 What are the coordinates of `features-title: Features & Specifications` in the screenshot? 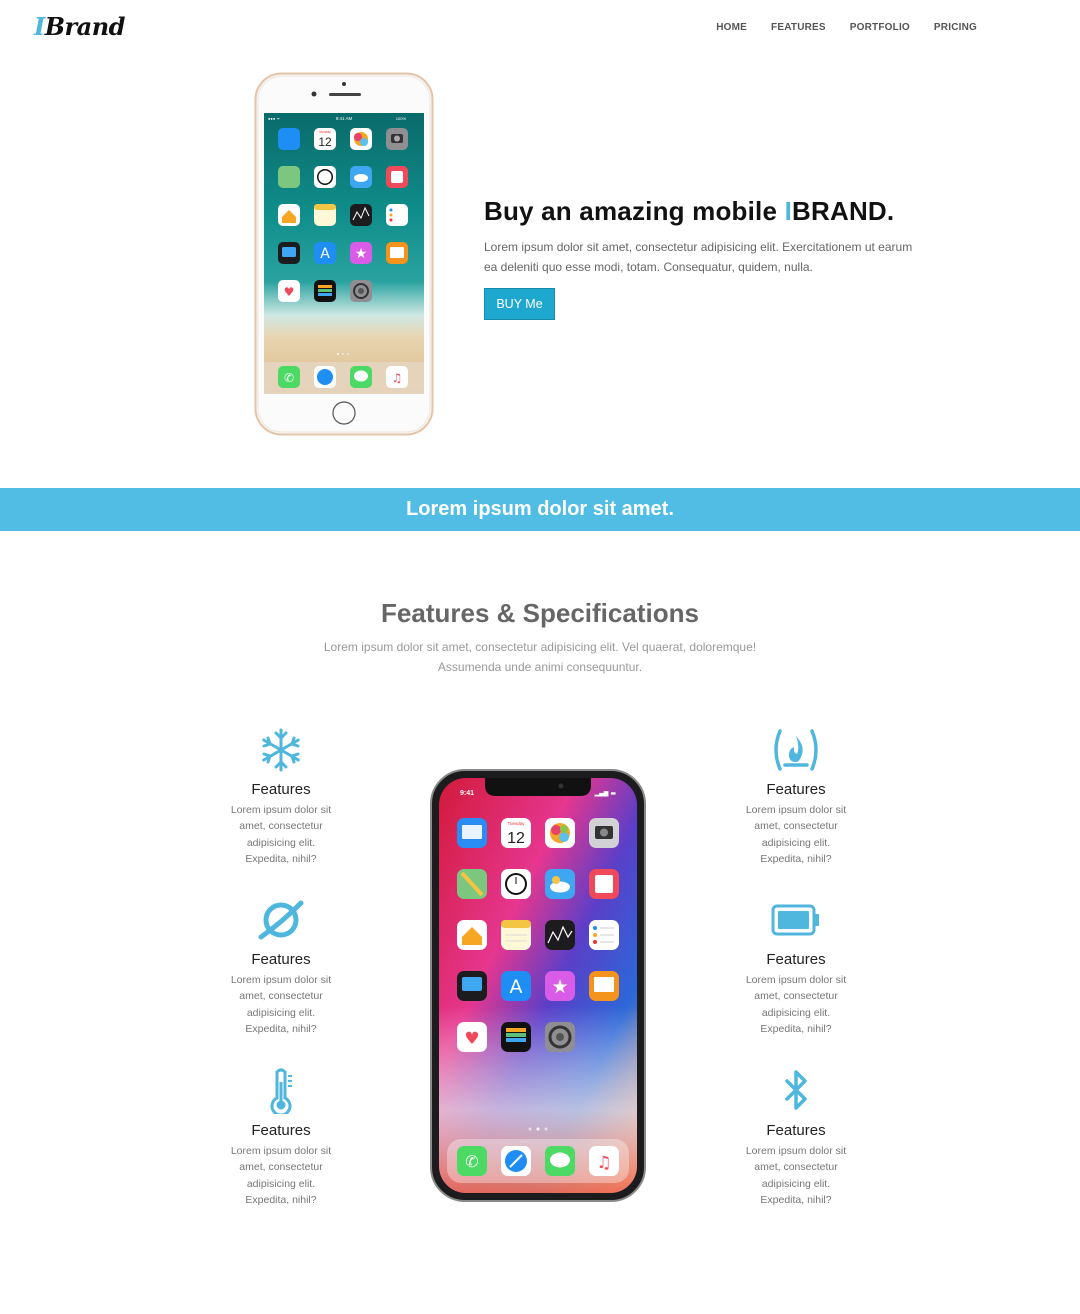 It's located at (540, 613).